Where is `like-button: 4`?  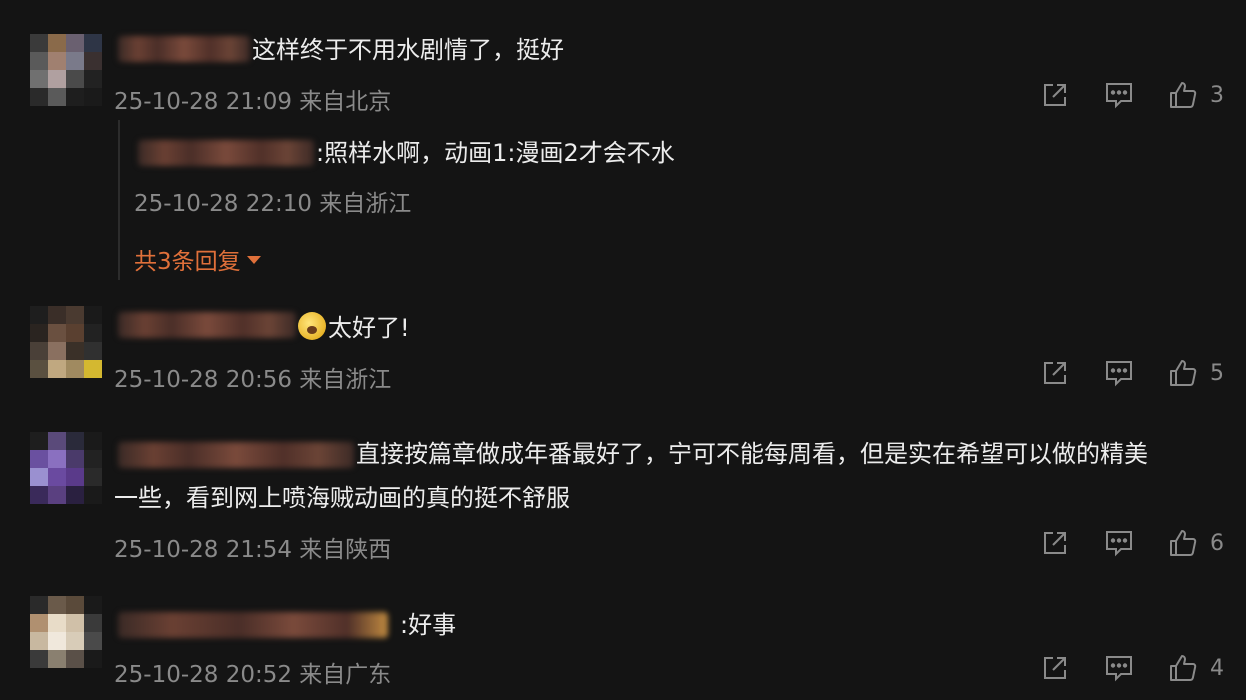 like-button: 4 is located at coordinates (1196, 668).